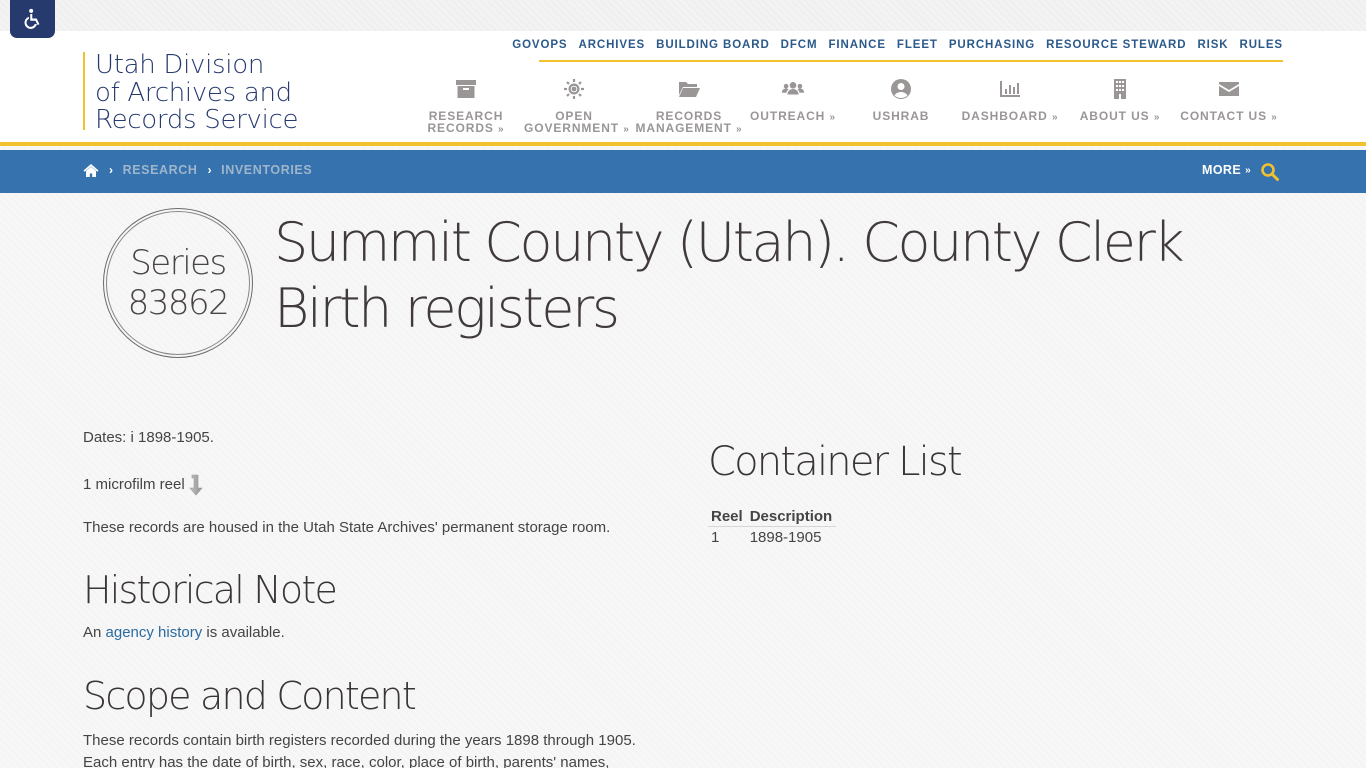  I want to click on wheelchair-icon, so click(31, 18).